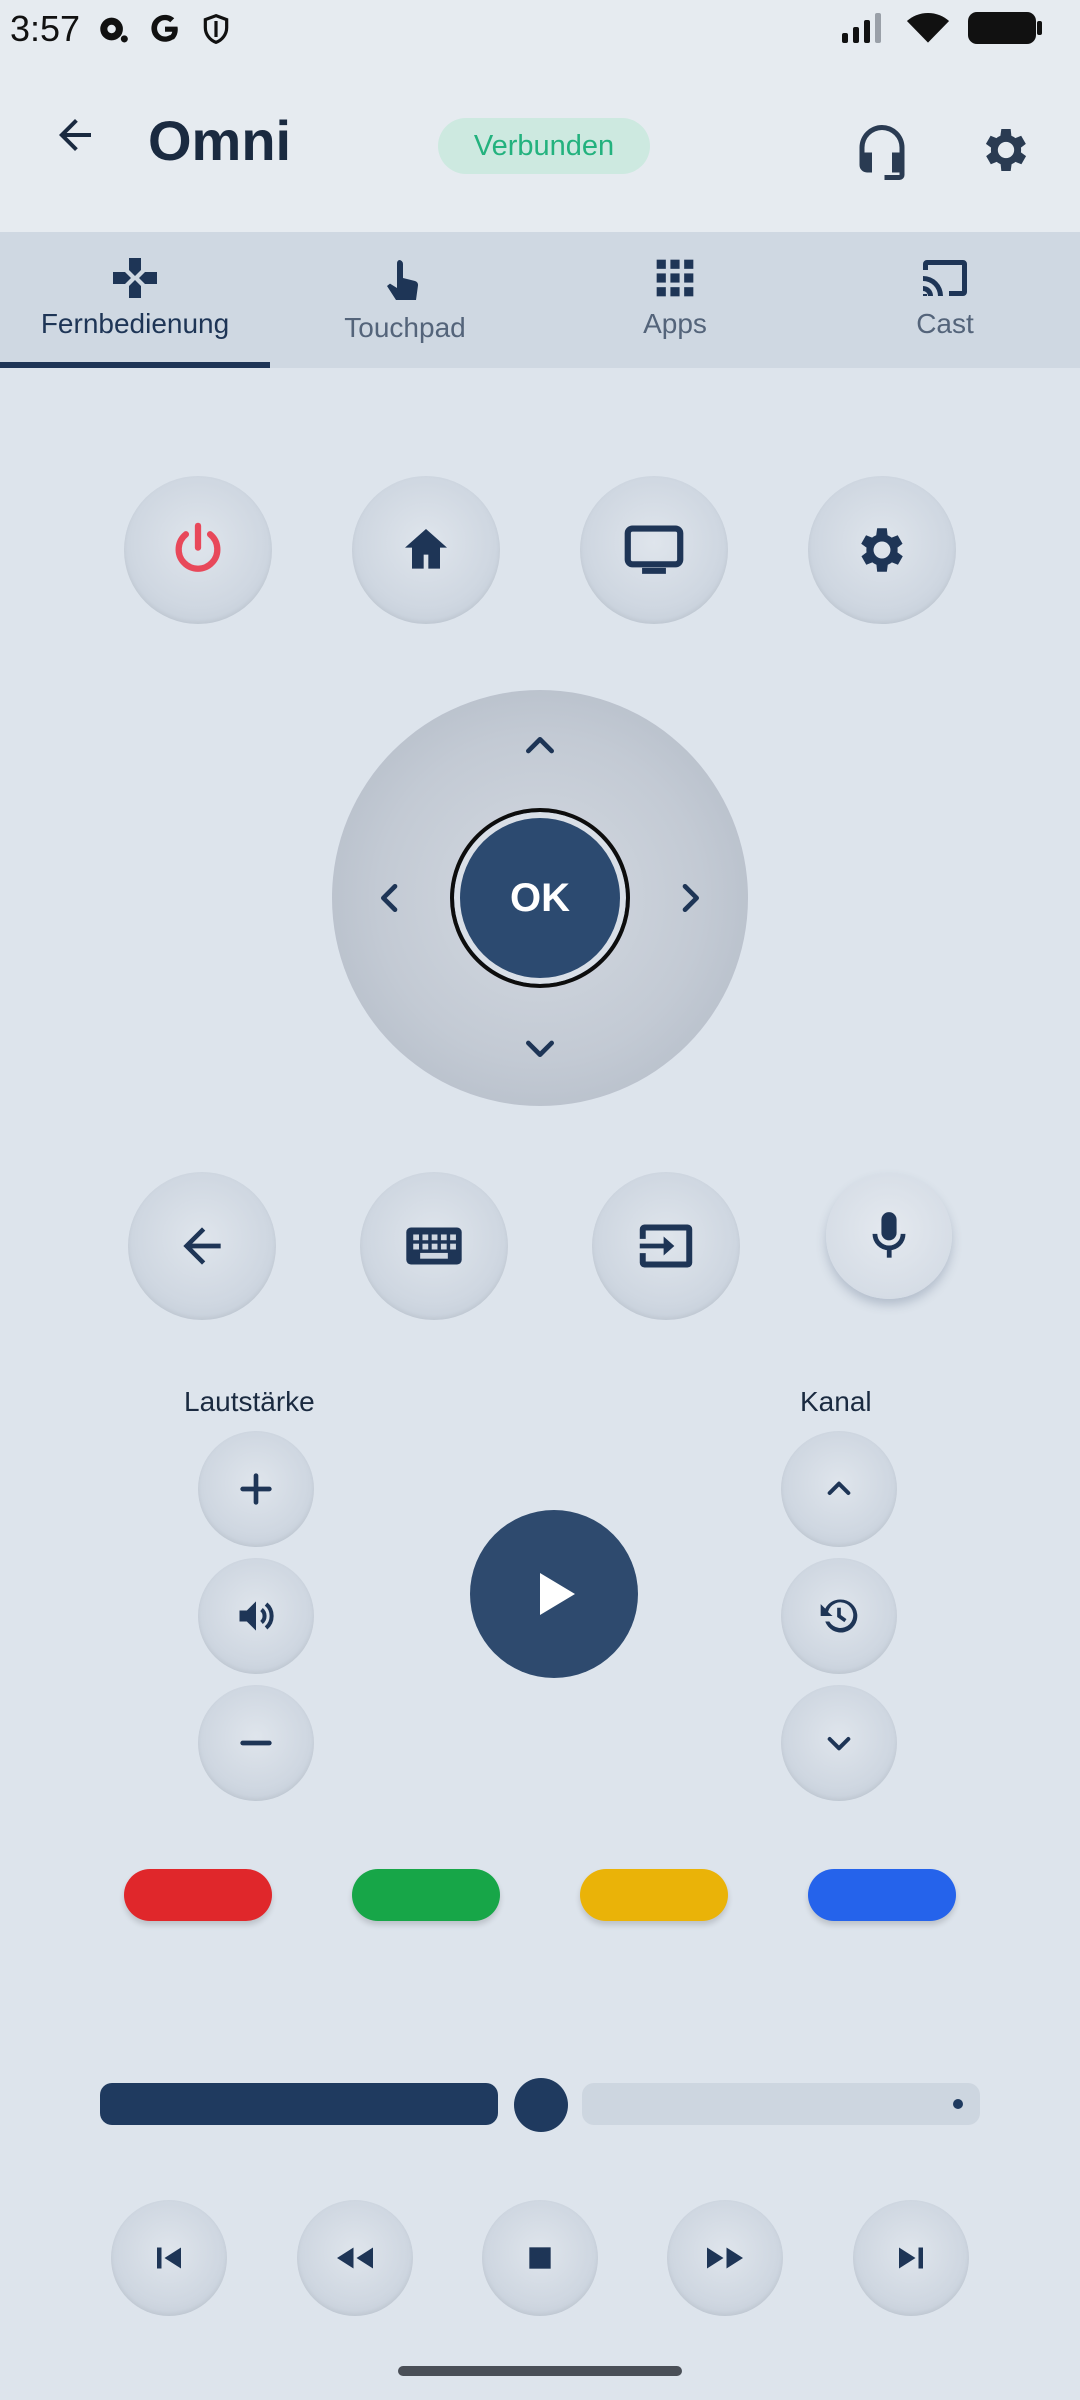 The width and height of the screenshot is (1080, 2400). I want to click on tv-settings-button, so click(882, 550).